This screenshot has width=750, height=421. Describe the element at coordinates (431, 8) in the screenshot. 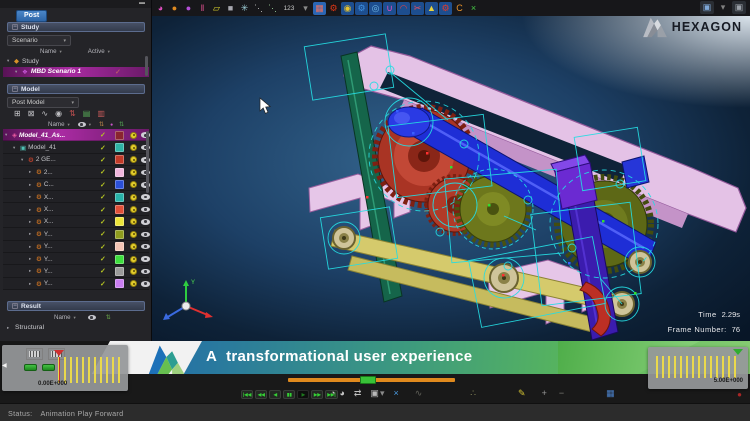

I see `lamp-icon: ▲` at that location.